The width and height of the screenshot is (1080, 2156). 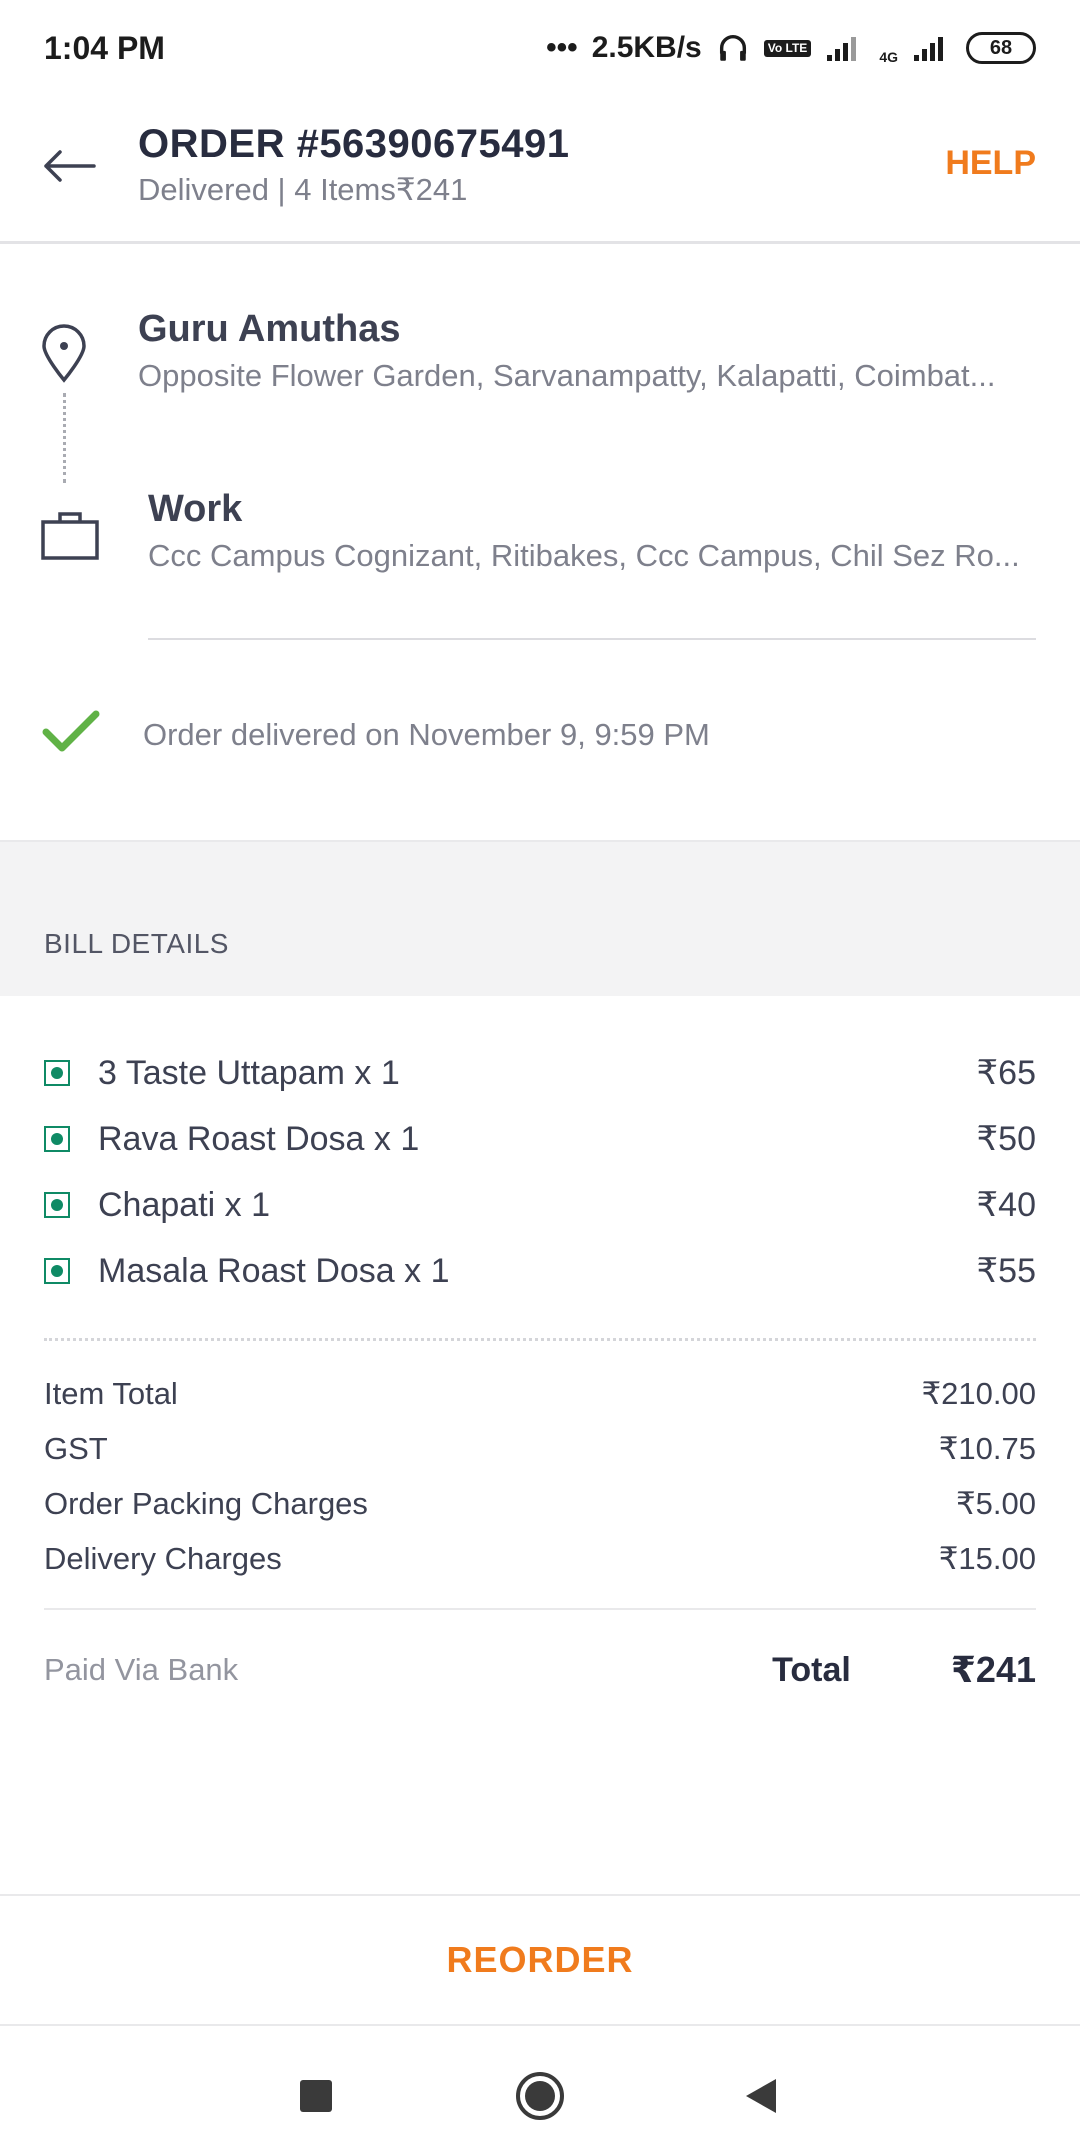 I want to click on total-label: Total, so click(x=811, y=1669).